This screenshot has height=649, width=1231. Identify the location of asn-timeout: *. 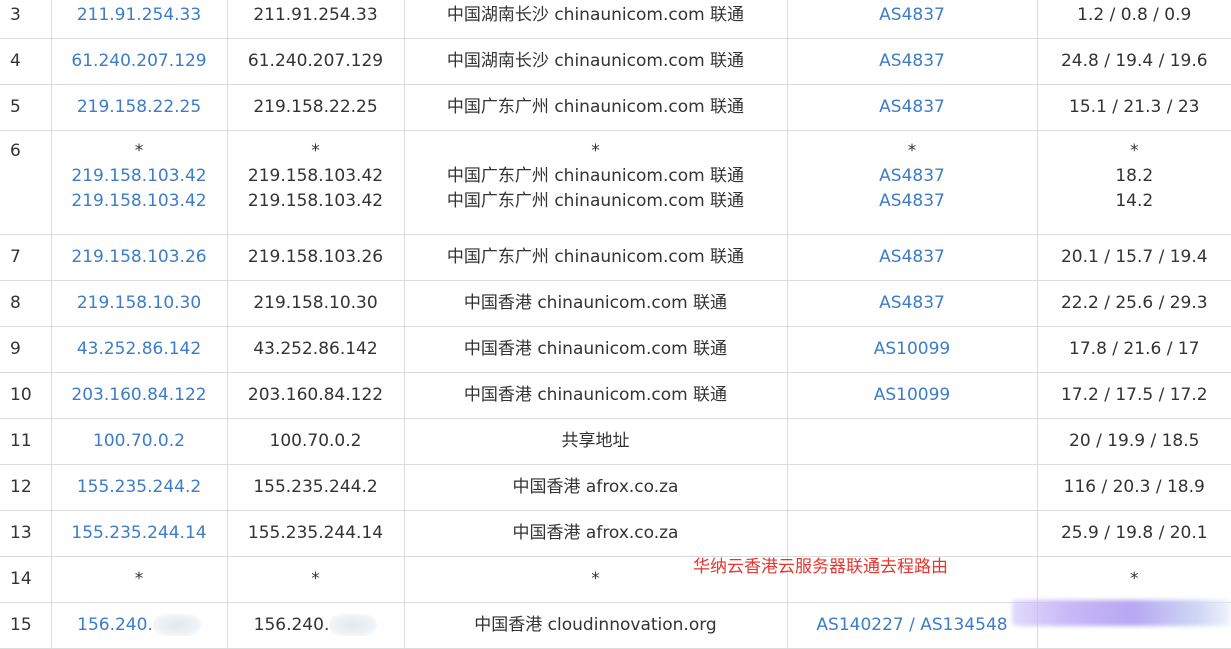
(912, 151).